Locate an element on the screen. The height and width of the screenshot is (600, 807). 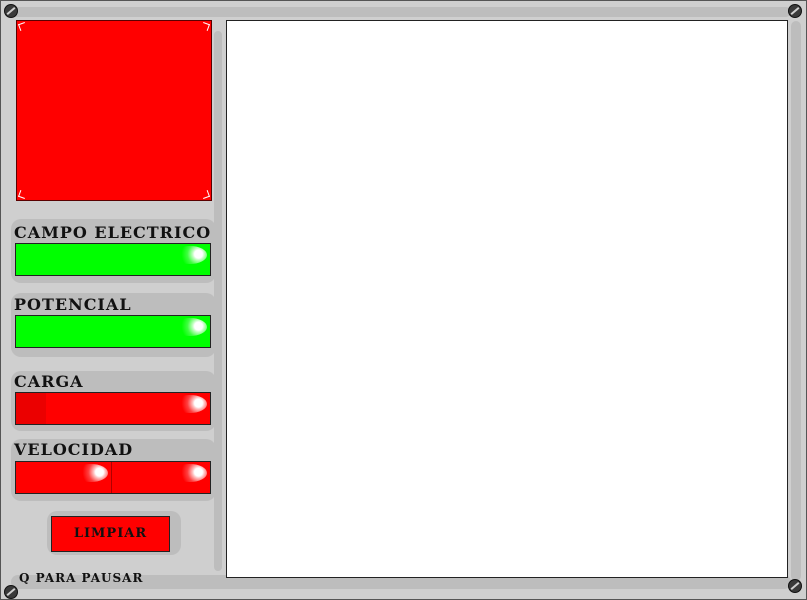
velocidad-decrease-button is located at coordinates (64, 477).